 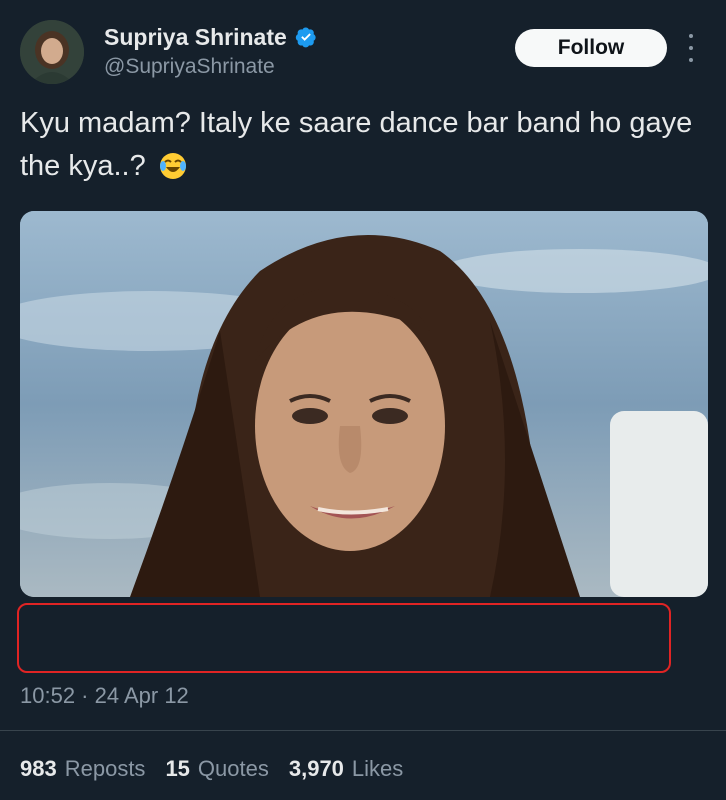 I want to click on reposts-stat: 983 Reposts, so click(x=82, y=769).